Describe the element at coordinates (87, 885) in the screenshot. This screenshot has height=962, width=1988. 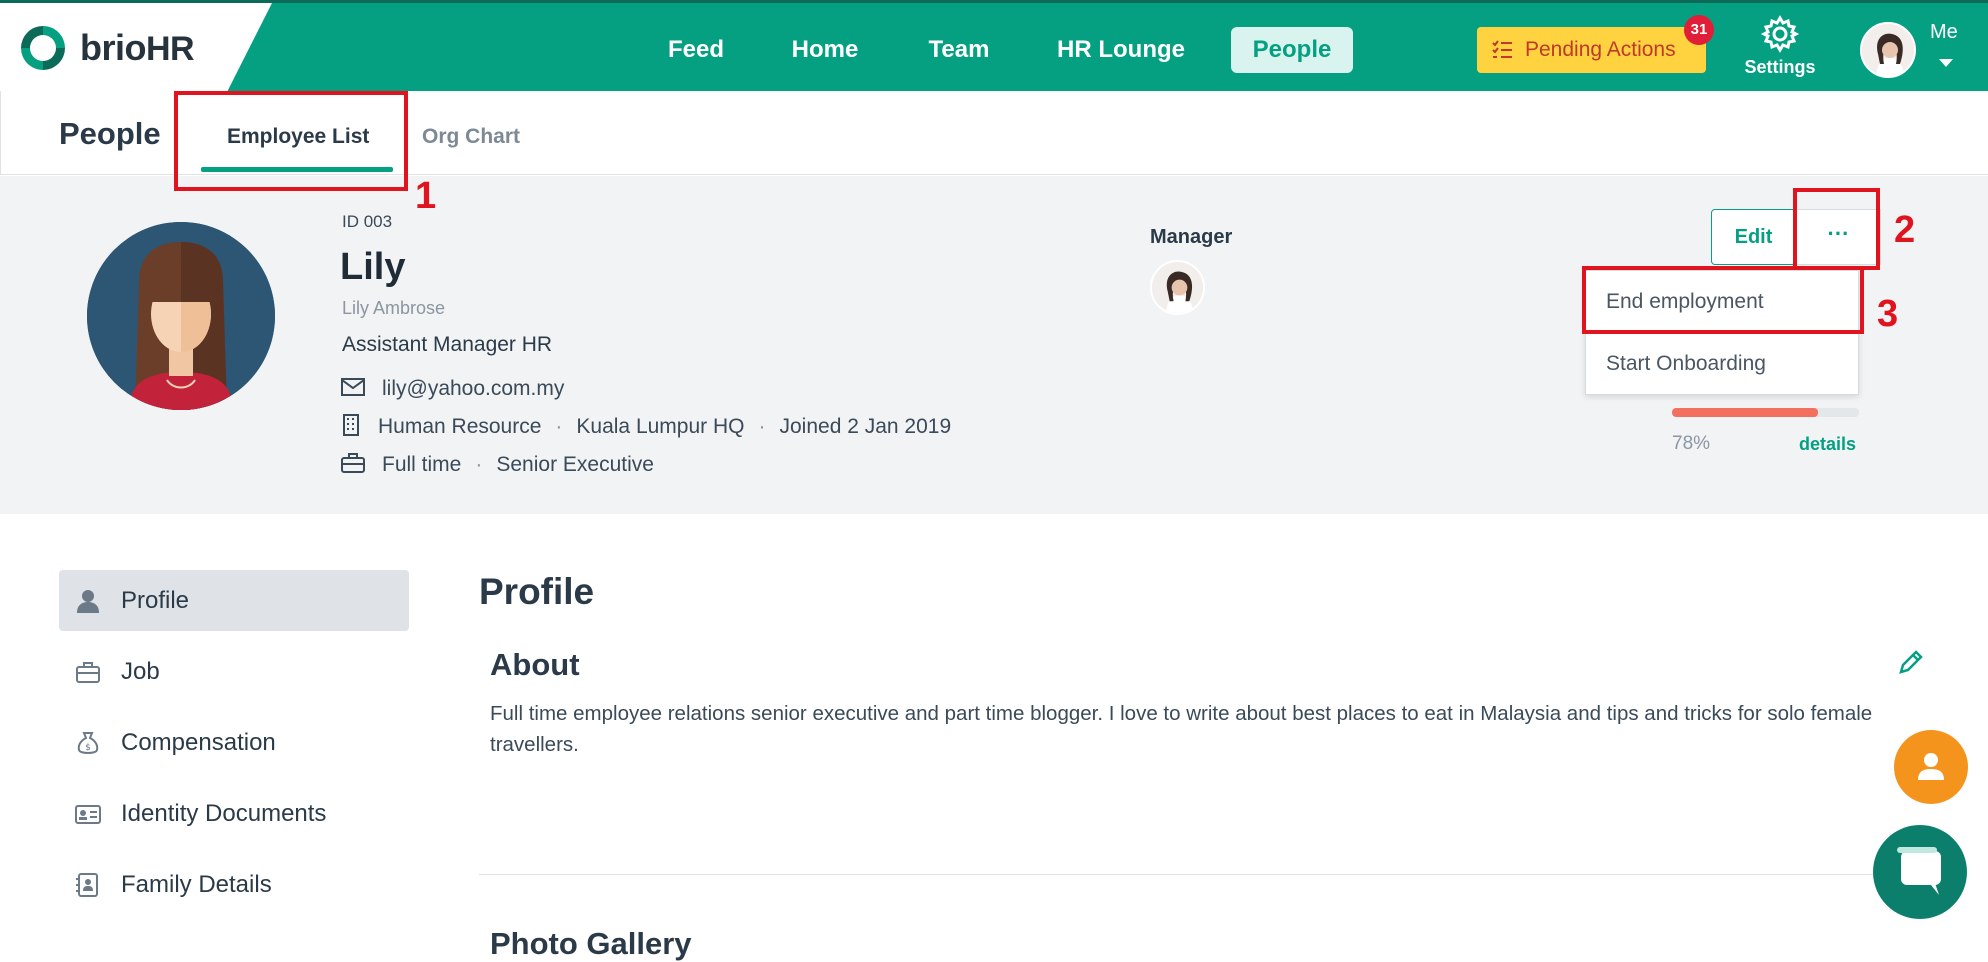
I see `contact-book-icon` at that location.